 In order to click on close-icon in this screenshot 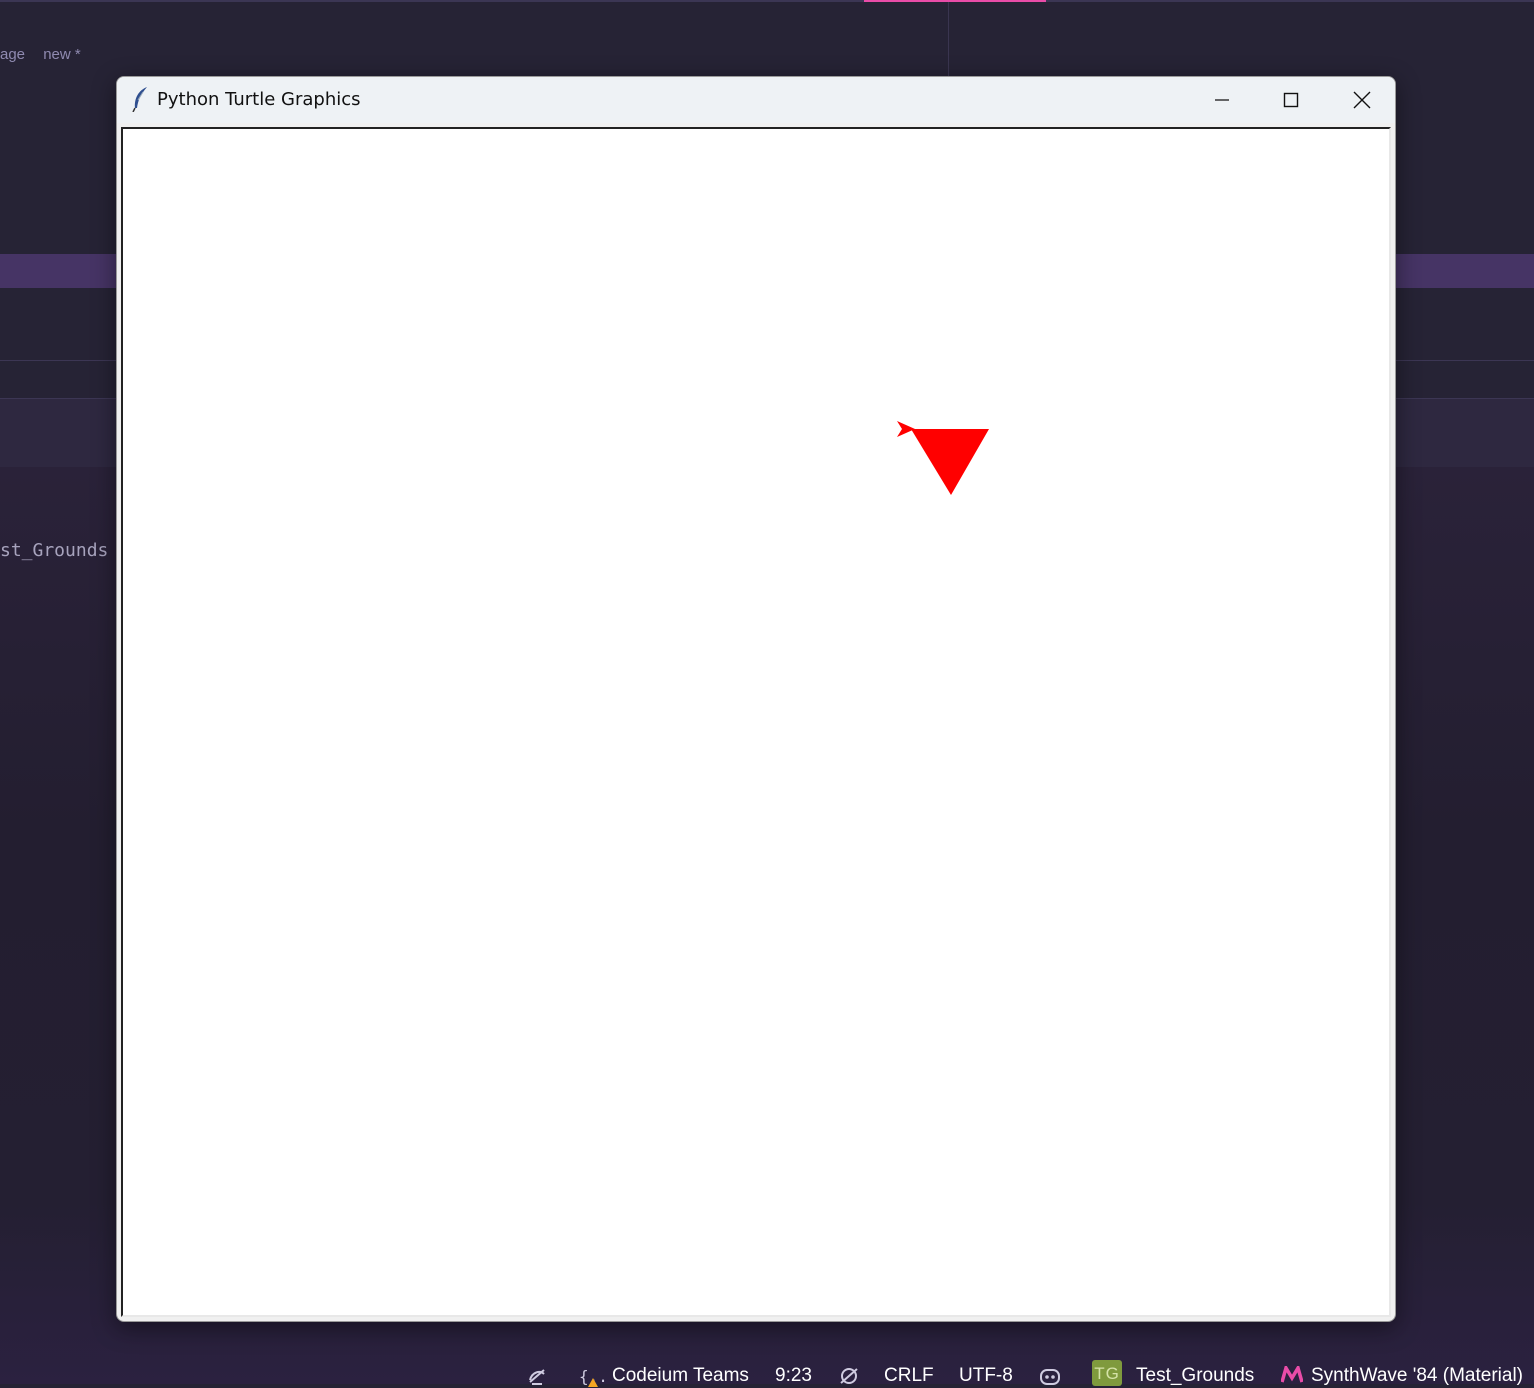, I will do `click(1362, 100)`.